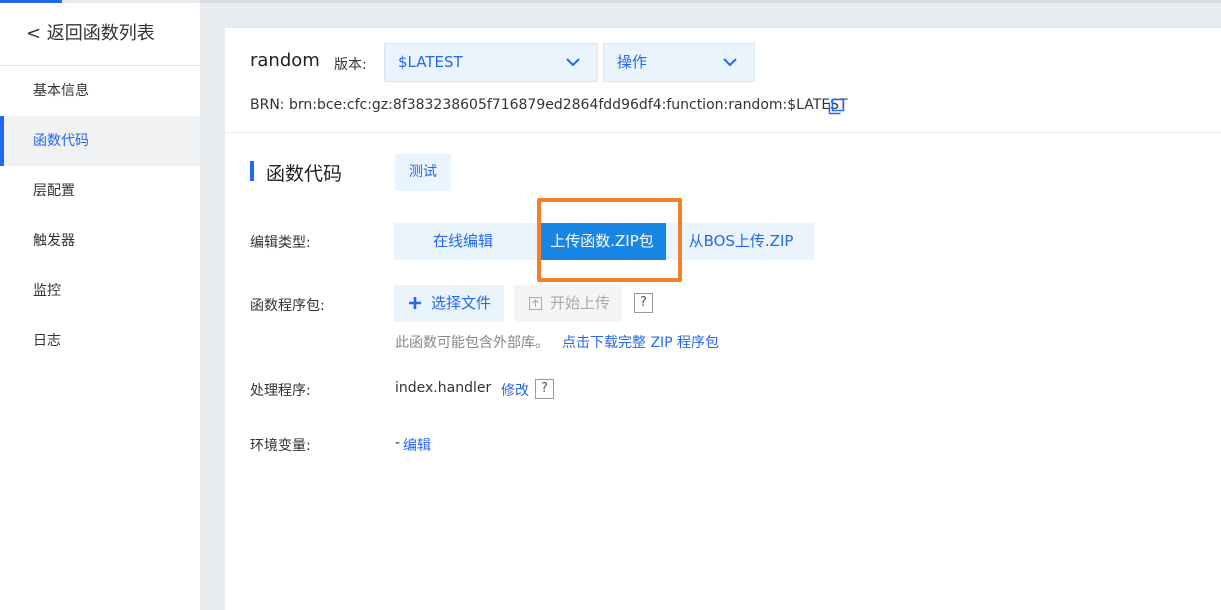 The image size is (1221, 610). What do you see at coordinates (463, 241) in the screenshot?
I see `tab-online-edit: 在线编辑` at bounding box center [463, 241].